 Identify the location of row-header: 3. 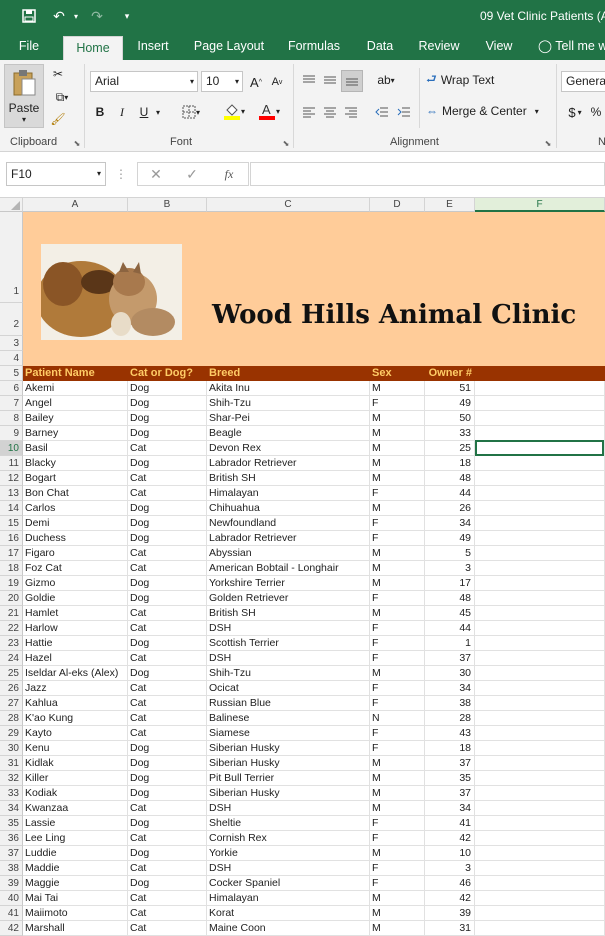
(11, 343).